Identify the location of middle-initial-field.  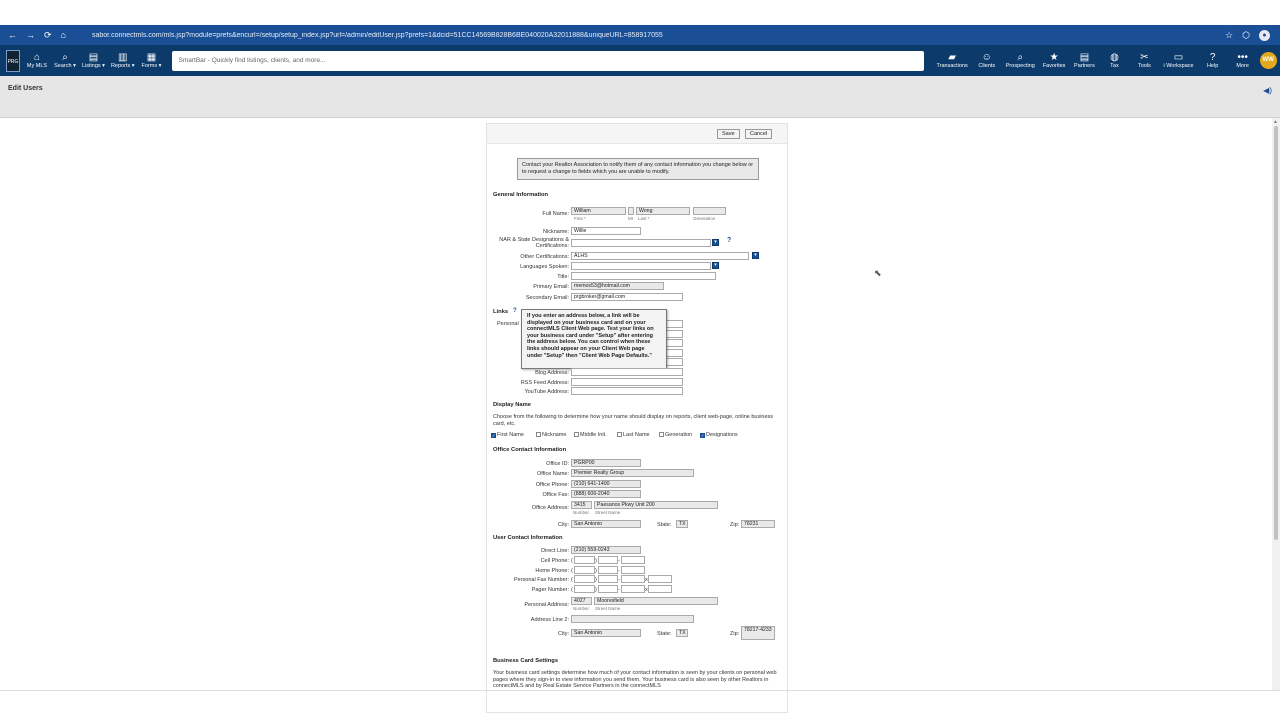
(631, 211).